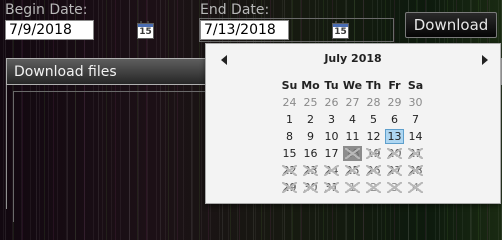  I want to click on weekday-header: Th, so click(373, 85).